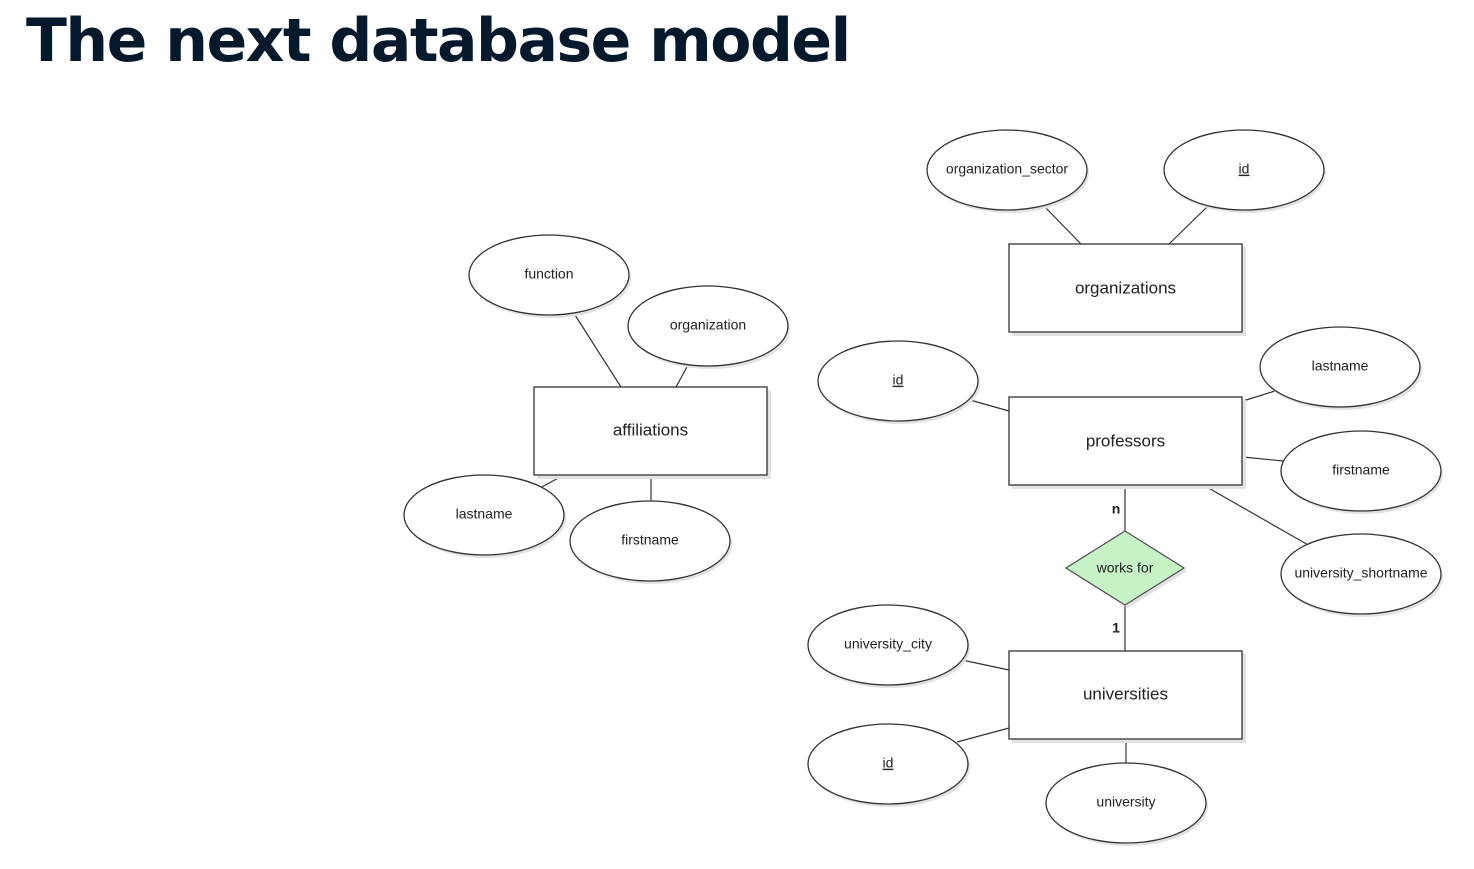 The image size is (1474, 869). Describe the element at coordinates (989, 405) in the screenshot. I see `link-professors-id` at that location.